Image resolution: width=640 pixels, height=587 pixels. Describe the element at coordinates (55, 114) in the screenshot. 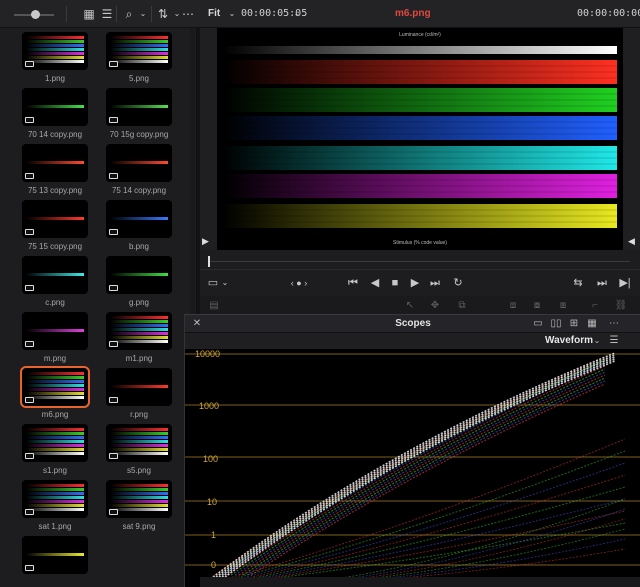

I see `clip-thumbnail: 70 14 copy.png` at that location.